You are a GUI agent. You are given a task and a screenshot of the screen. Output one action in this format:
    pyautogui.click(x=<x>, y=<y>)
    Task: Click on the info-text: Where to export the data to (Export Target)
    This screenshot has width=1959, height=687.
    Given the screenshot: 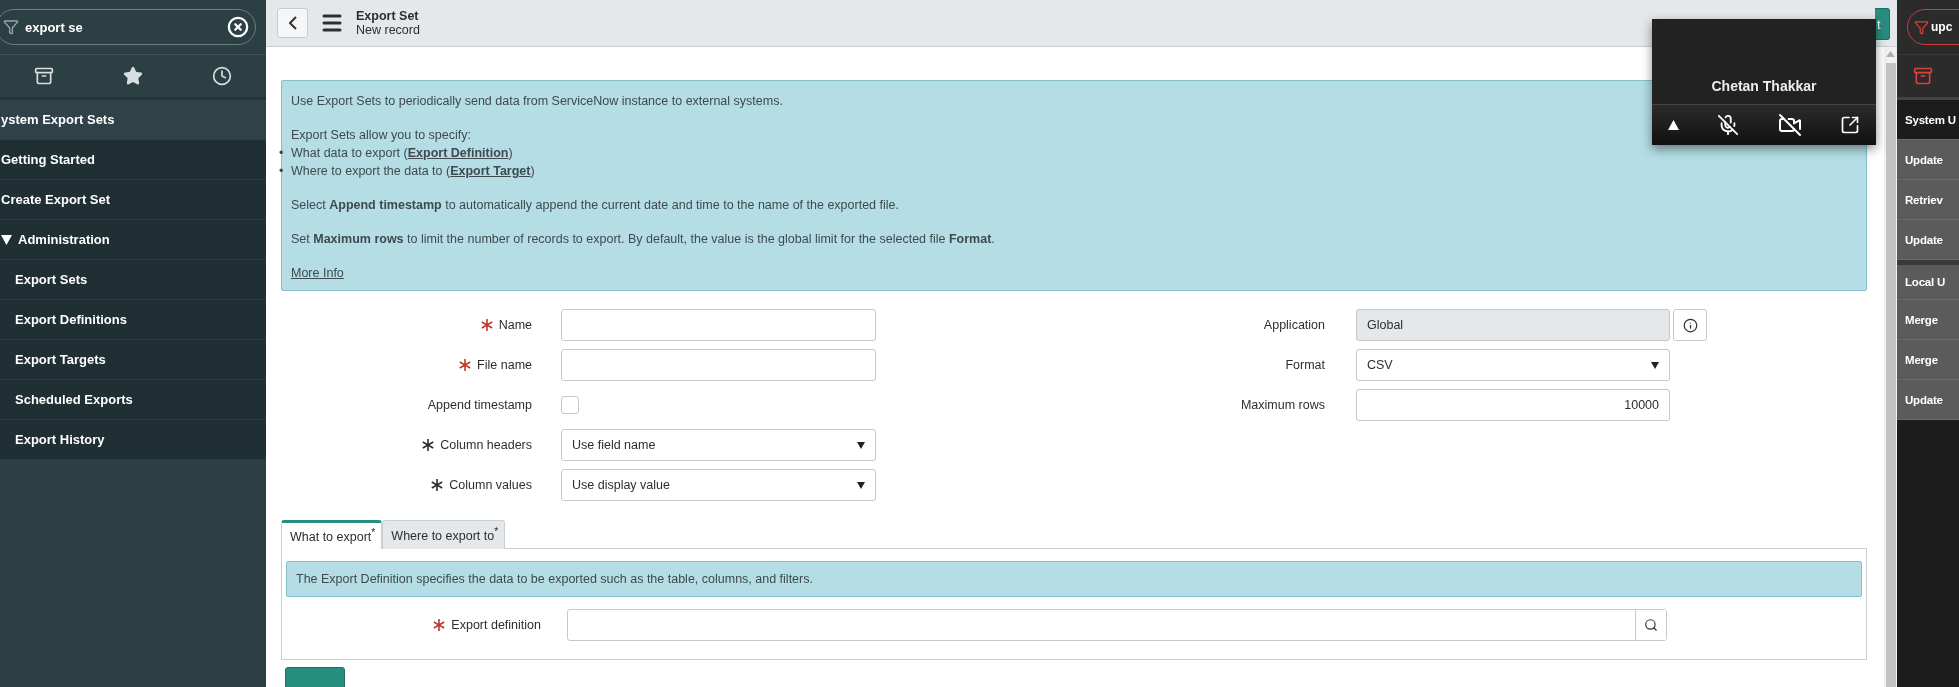 What is the action you would take?
    pyautogui.click(x=413, y=171)
    